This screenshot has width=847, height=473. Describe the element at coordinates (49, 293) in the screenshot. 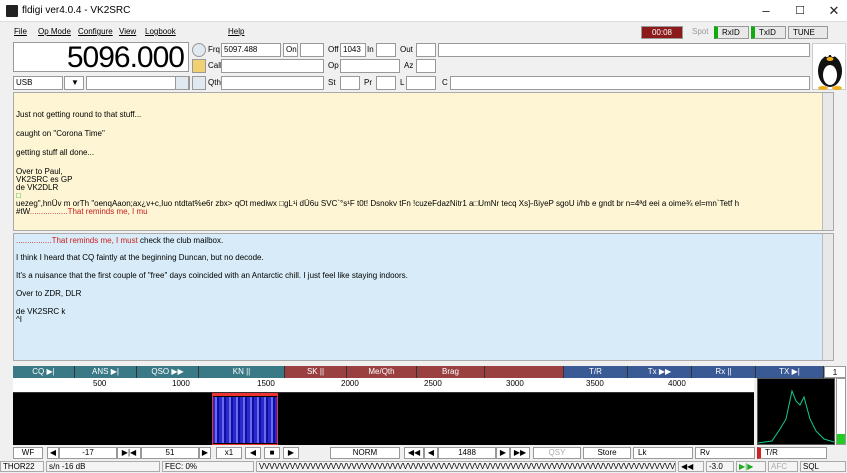

I see `tx-line: Over to ZDR, DLR` at that location.